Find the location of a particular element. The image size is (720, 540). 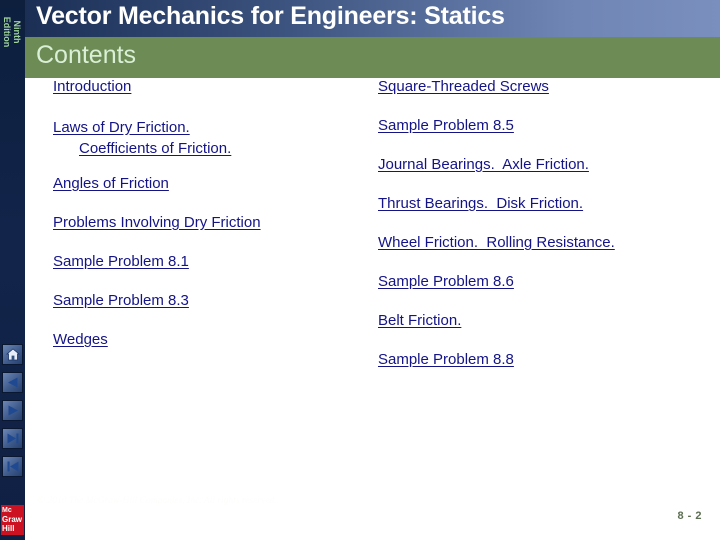

next-button is located at coordinates (12, 410).